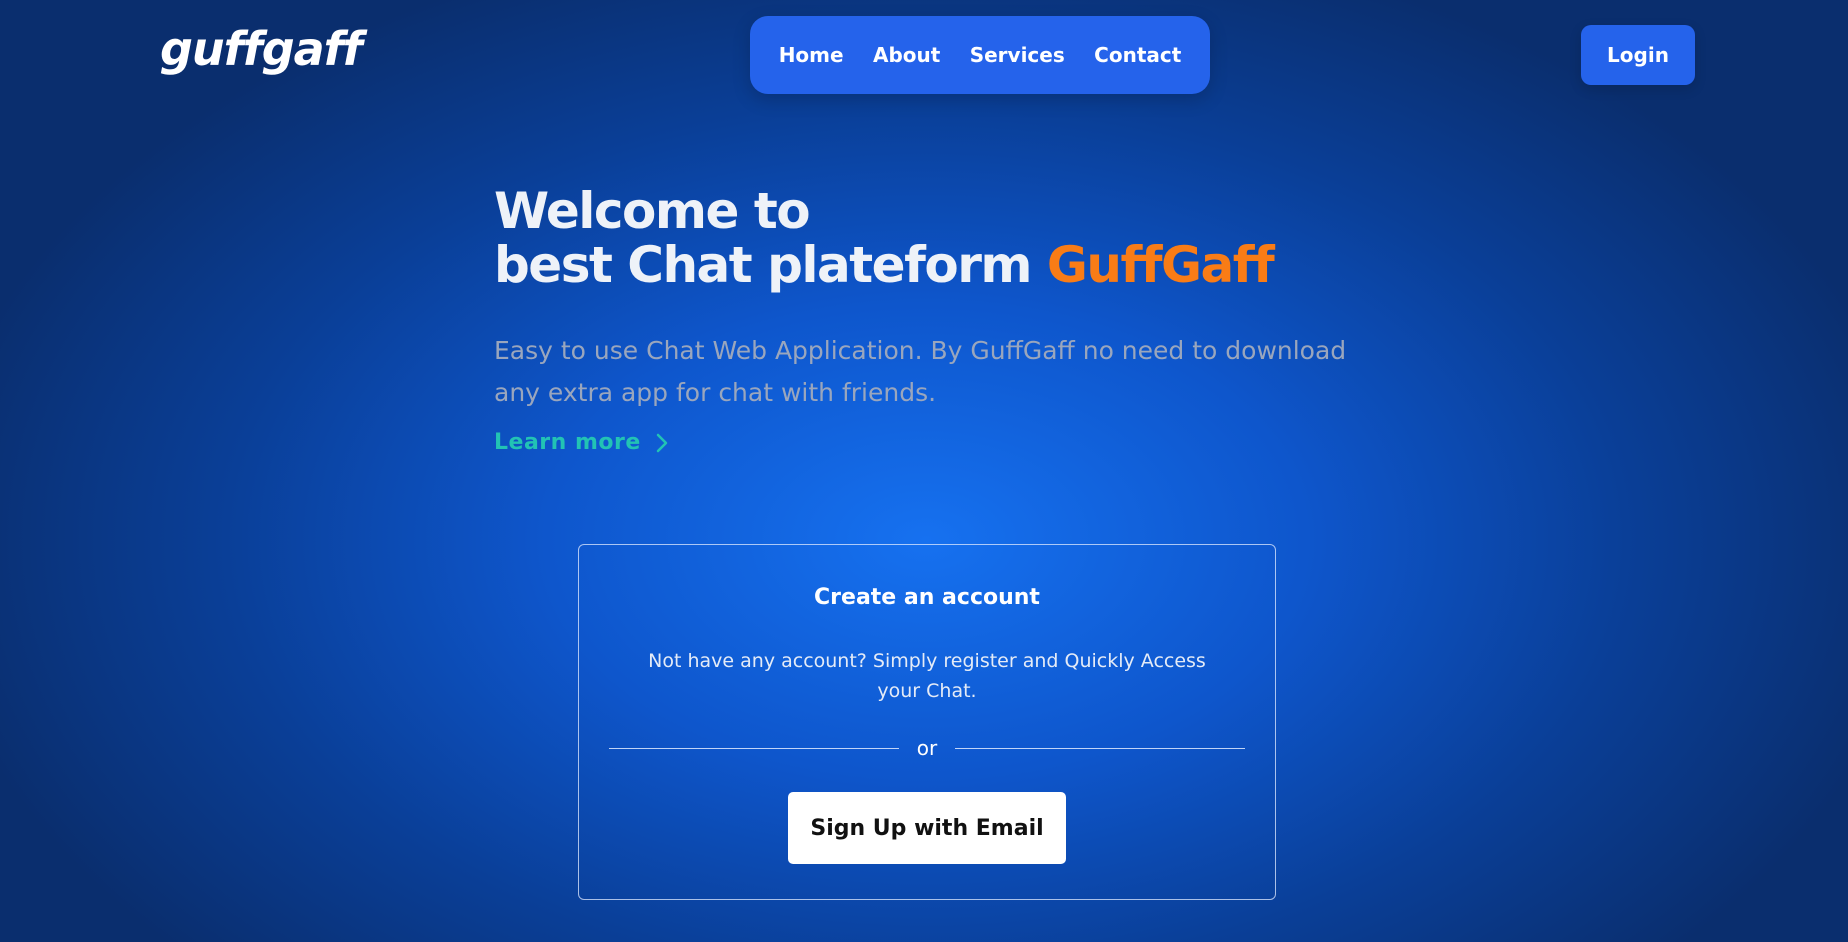 The height and width of the screenshot is (942, 1848). What do you see at coordinates (770, 265) in the screenshot?
I see `hero-title-line2: best Chat plateform` at bounding box center [770, 265].